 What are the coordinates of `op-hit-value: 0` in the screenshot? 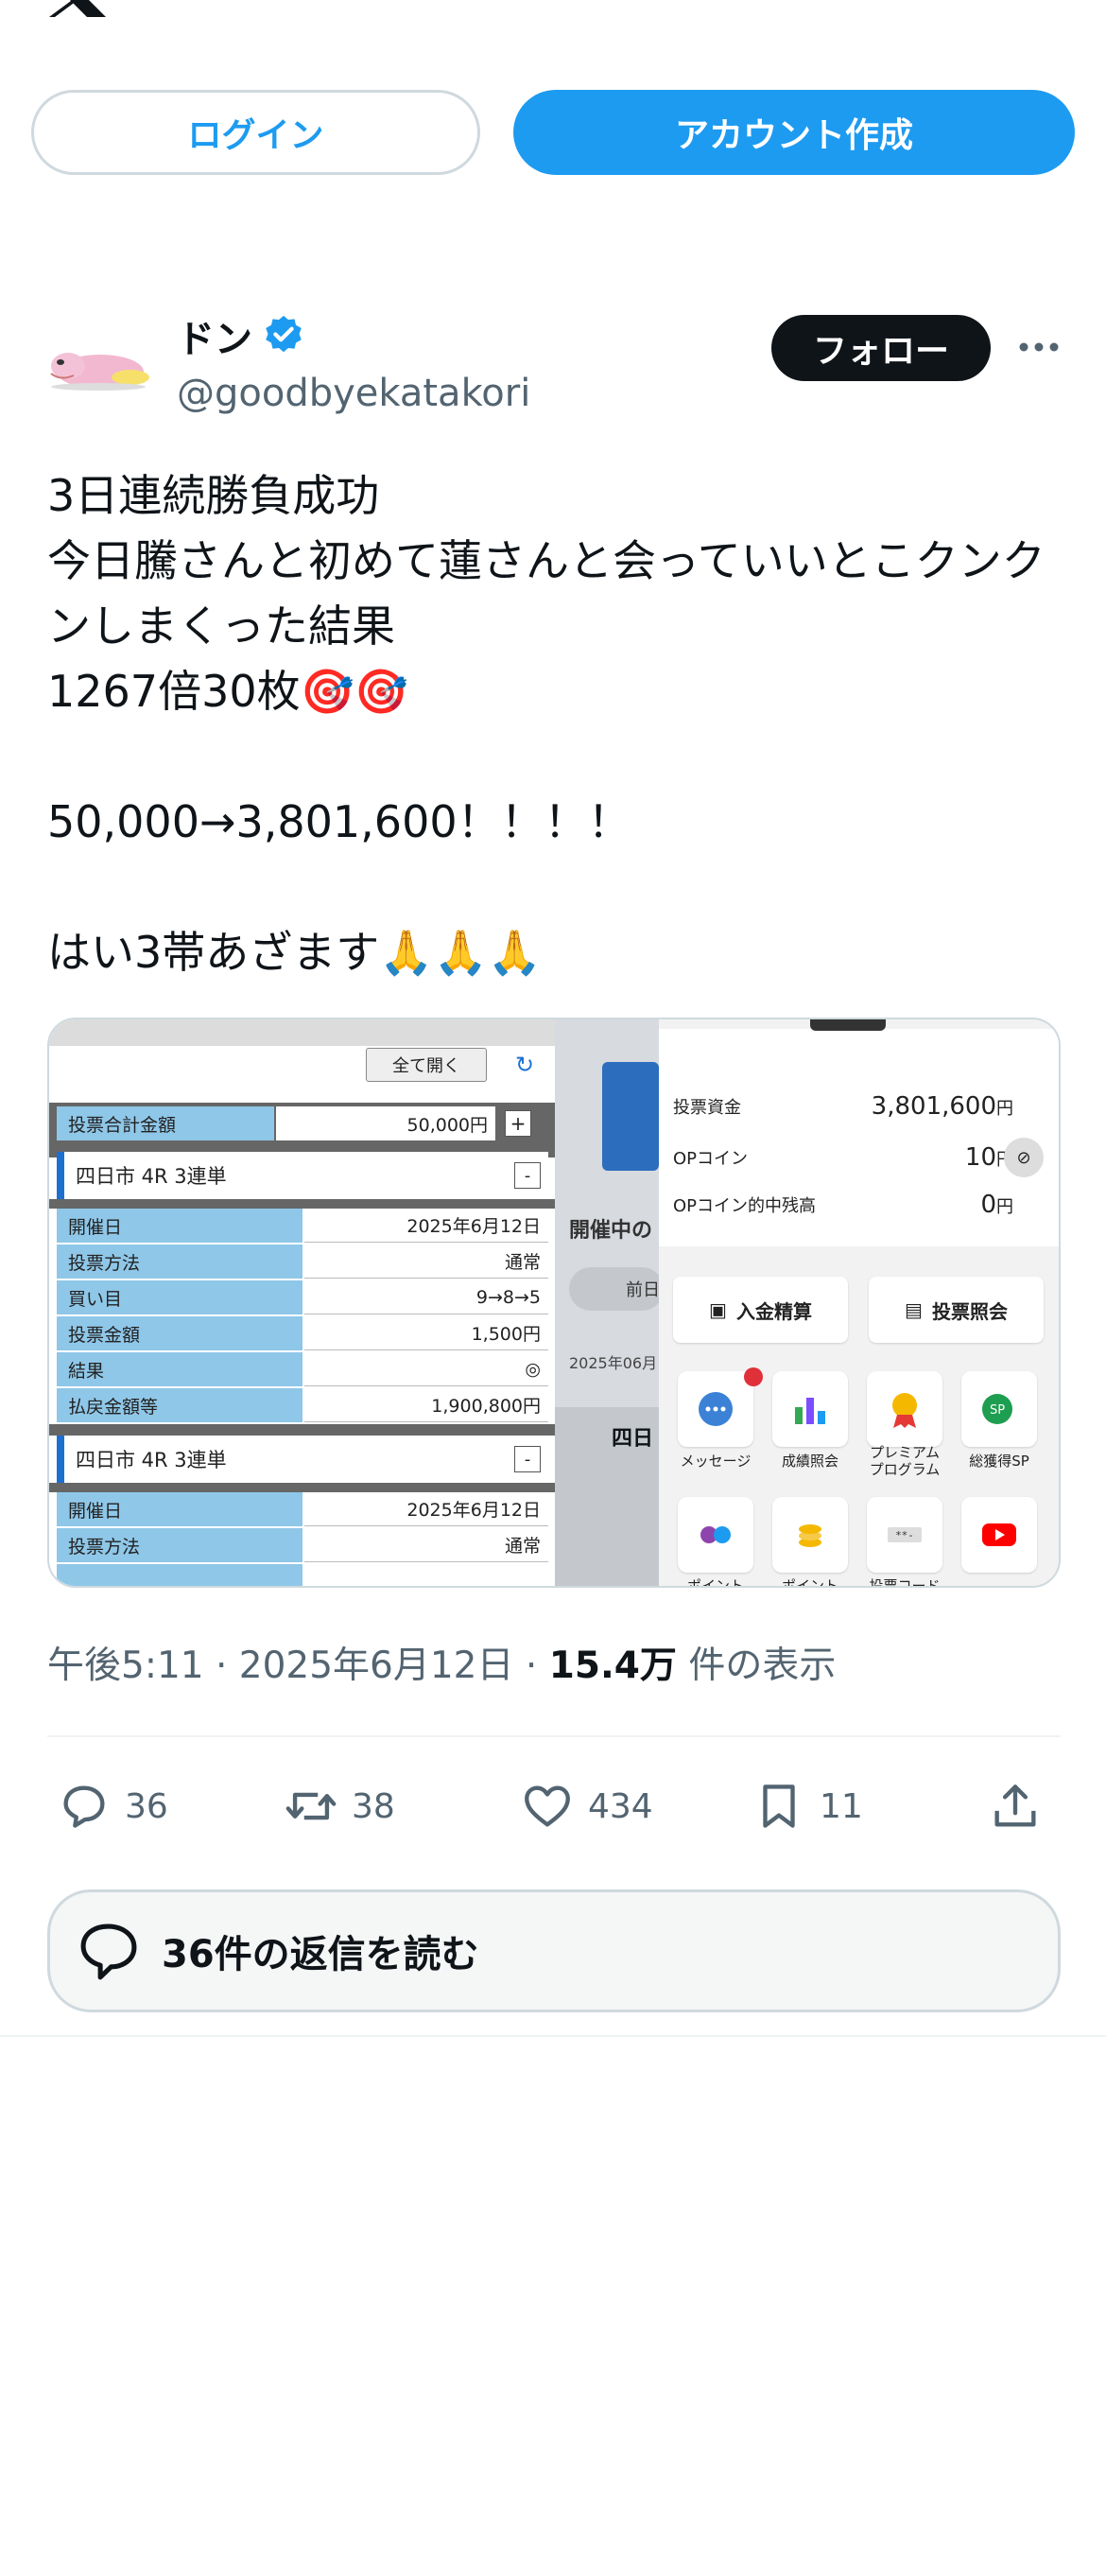 It's located at (988, 1205).